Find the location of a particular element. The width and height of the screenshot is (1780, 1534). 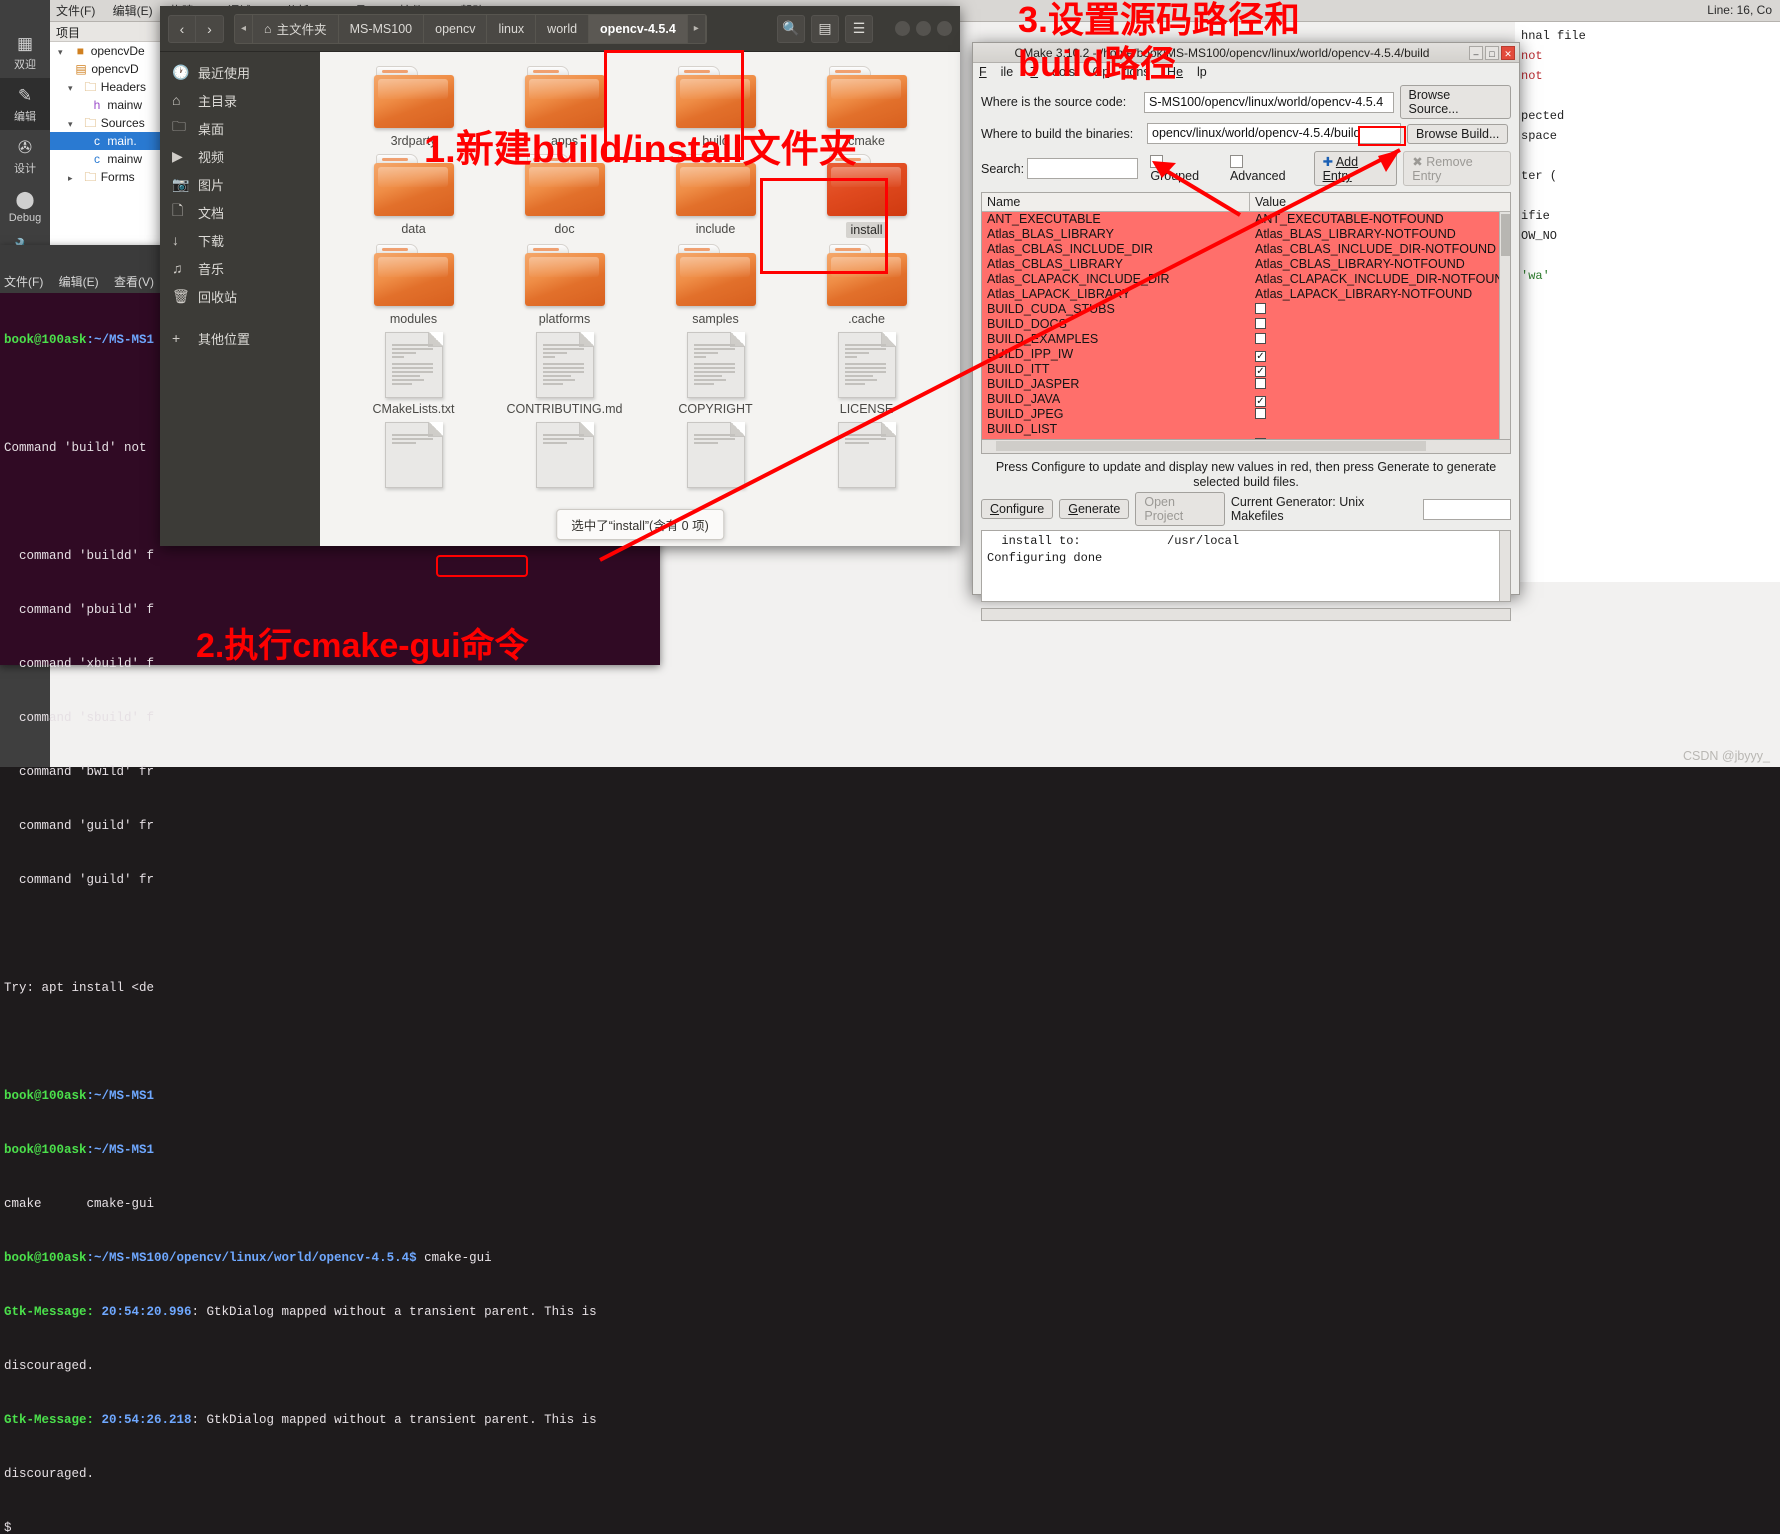

cache-horizontal-scrollbar is located at coordinates (1246, 447).